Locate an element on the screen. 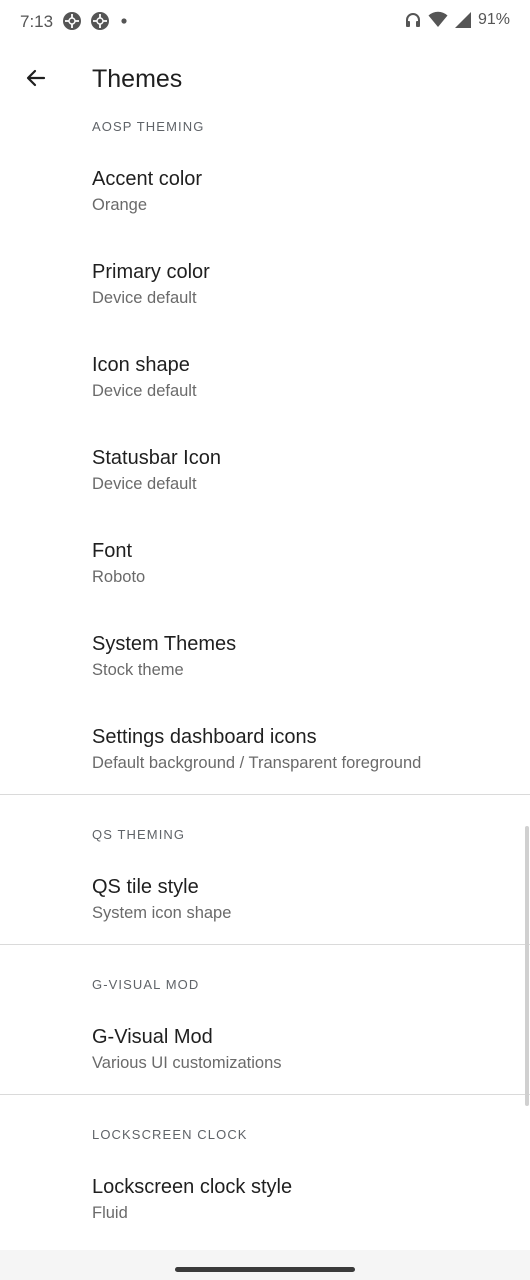  pref-summary: Various UI customizations is located at coordinates (187, 1063).